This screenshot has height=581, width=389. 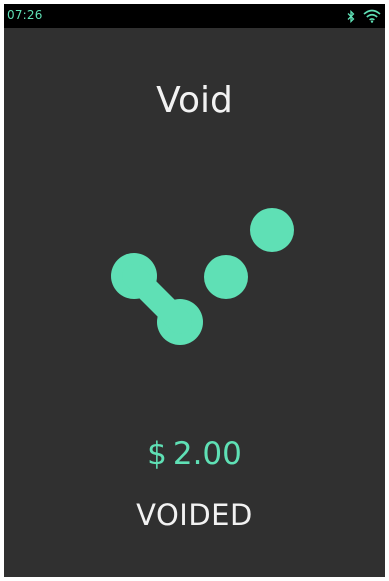 I want to click on wifi-icon, so click(x=372, y=16).